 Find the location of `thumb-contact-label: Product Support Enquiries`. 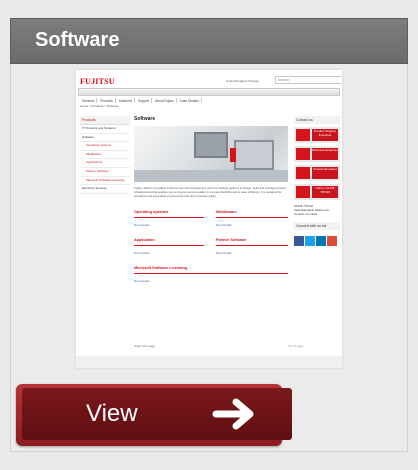

thumb-contact-label: Product Support Enquiries is located at coordinates (325, 135).